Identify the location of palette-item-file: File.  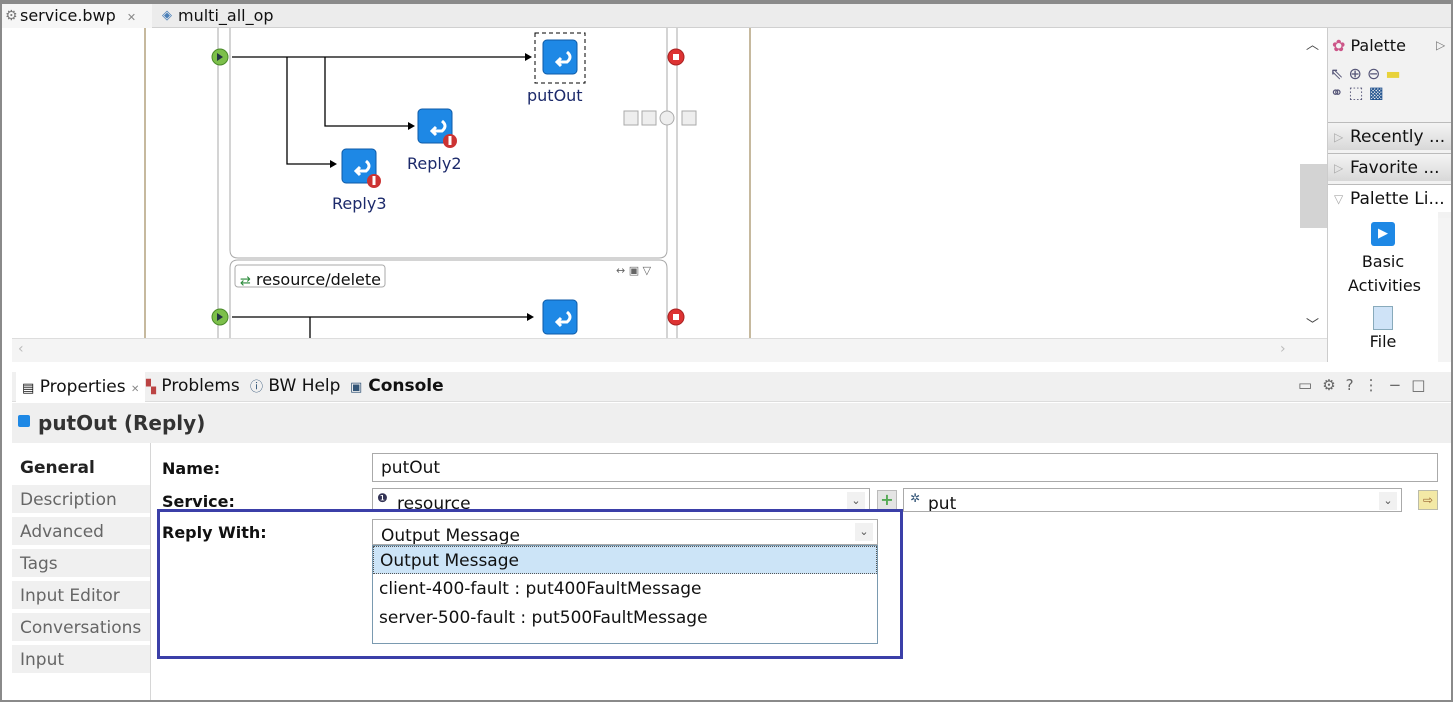
(1383, 341).